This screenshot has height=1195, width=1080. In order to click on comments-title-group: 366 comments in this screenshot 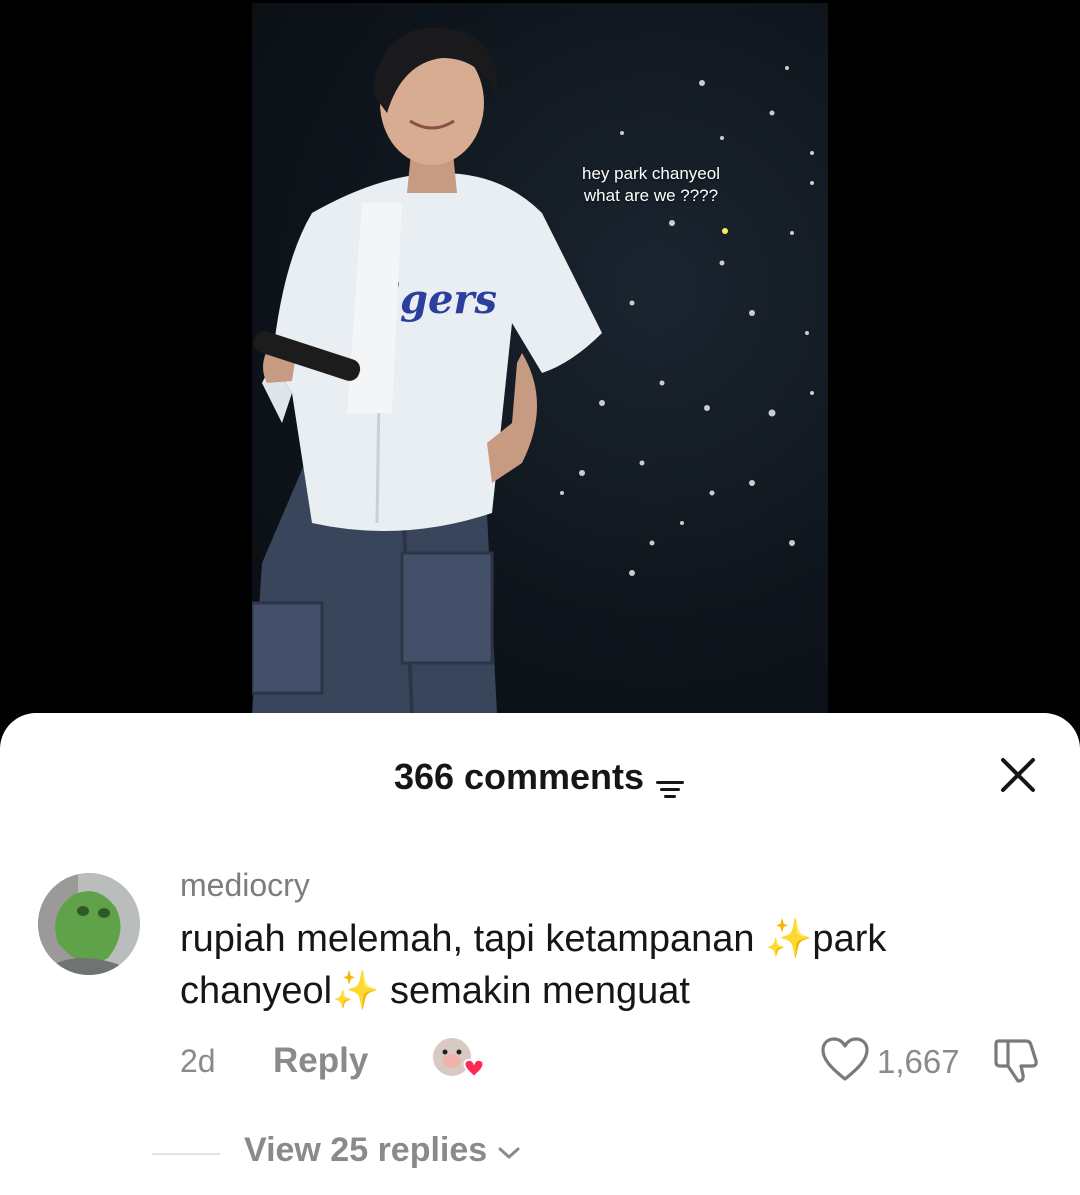, I will do `click(540, 777)`.